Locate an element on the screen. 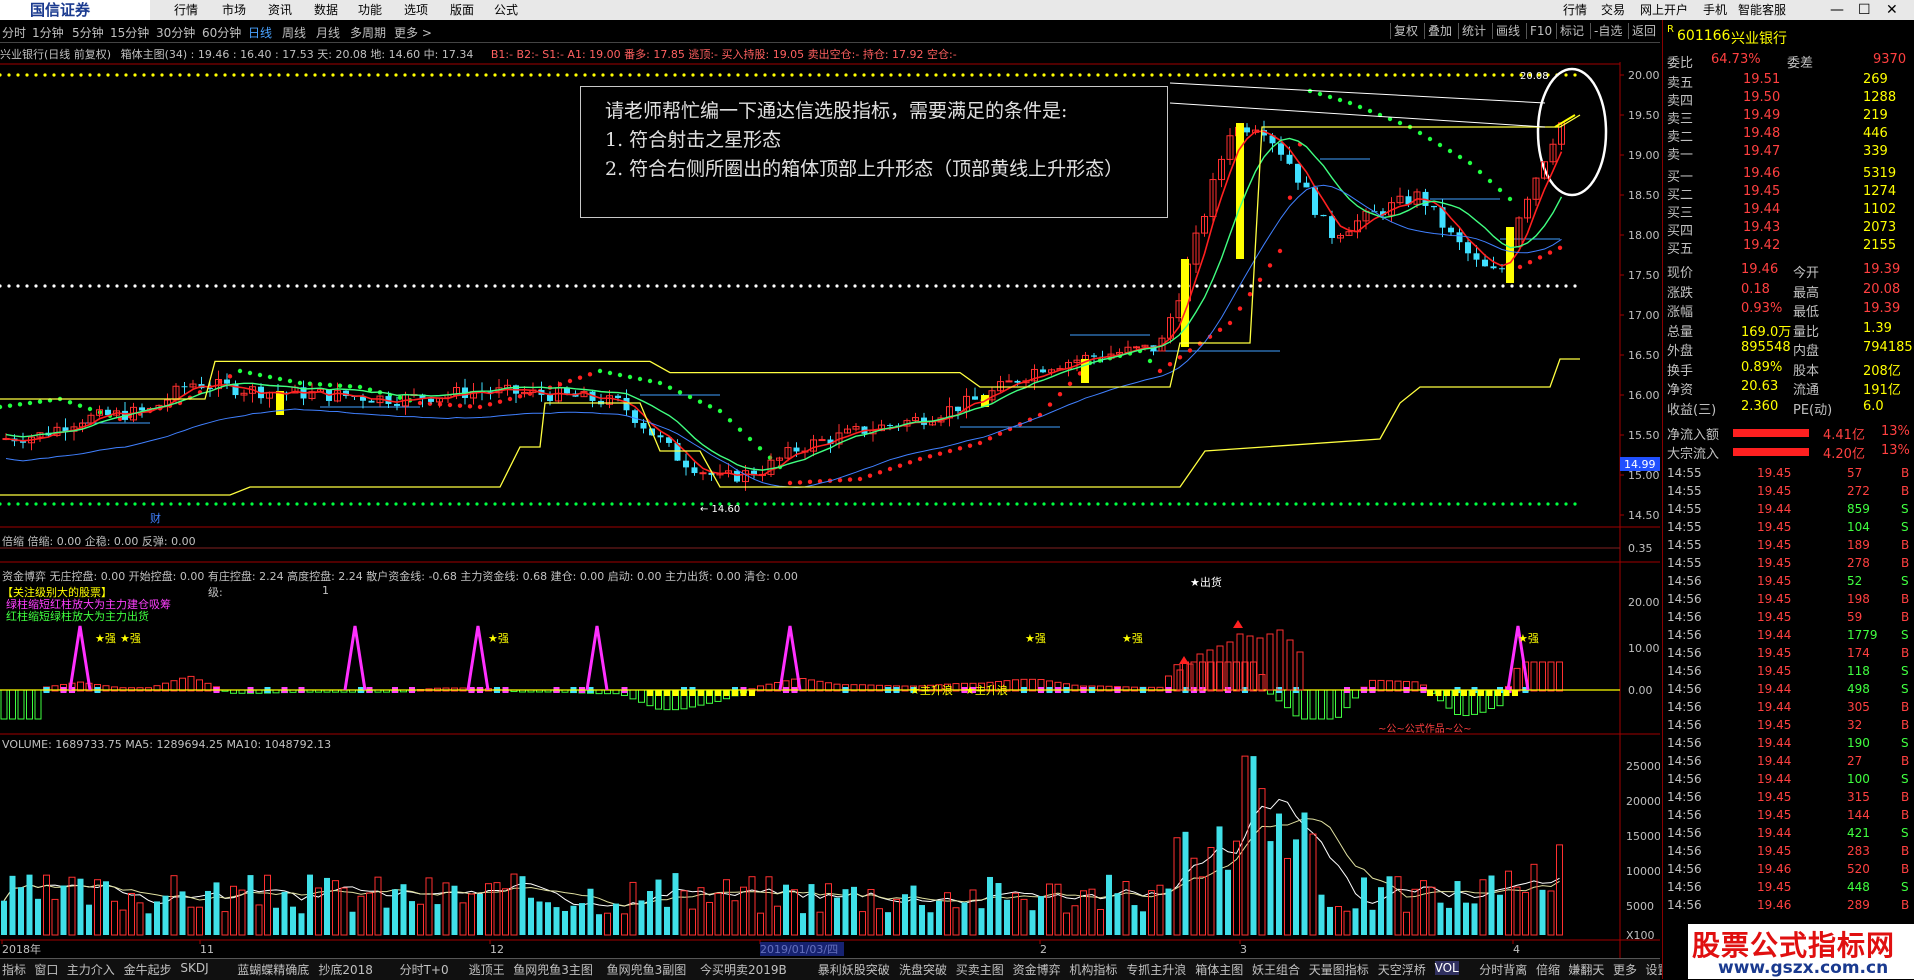 This screenshot has width=1914, height=980. date-highlight is located at coordinates (802, 949).